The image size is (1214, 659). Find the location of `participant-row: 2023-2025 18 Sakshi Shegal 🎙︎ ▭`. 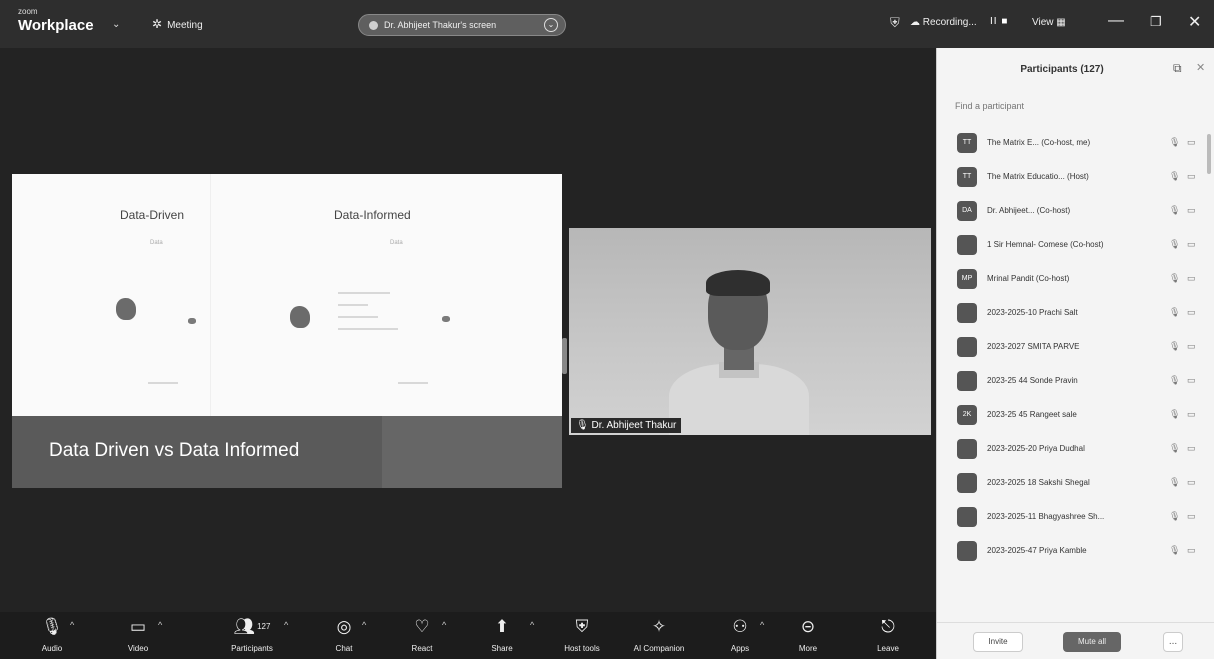

participant-row: 2023-2025 18 Sakshi Shegal 🎙︎ ▭ is located at coordinates (1083, 487).